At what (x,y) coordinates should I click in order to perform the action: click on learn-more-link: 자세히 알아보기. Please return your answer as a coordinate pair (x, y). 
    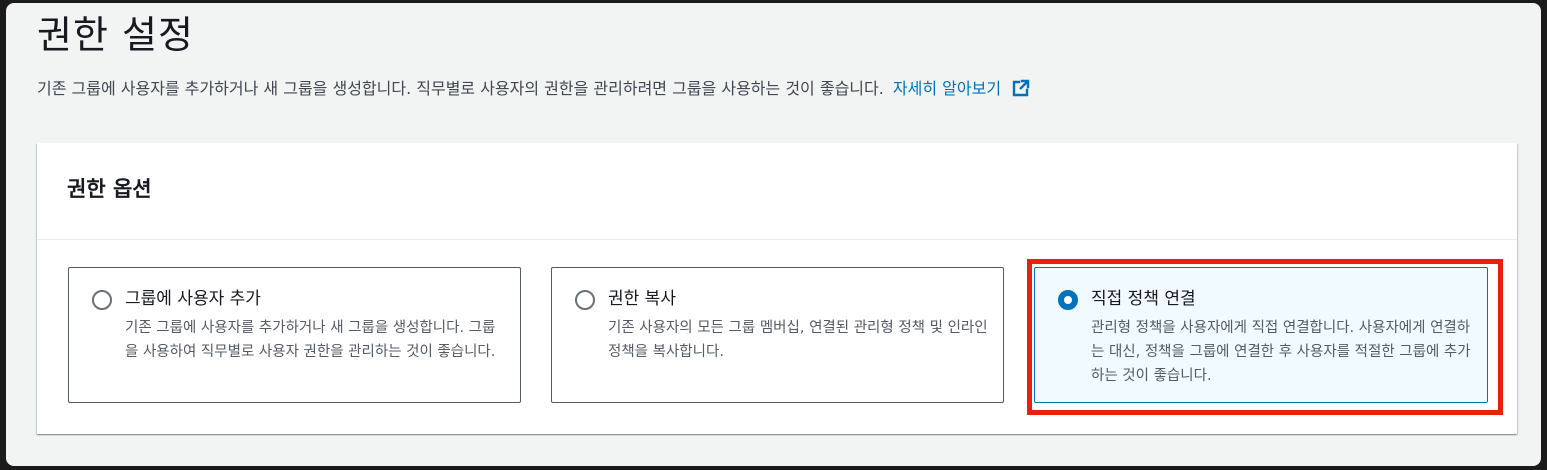
    Looking at the image, I should click on (961, 88).